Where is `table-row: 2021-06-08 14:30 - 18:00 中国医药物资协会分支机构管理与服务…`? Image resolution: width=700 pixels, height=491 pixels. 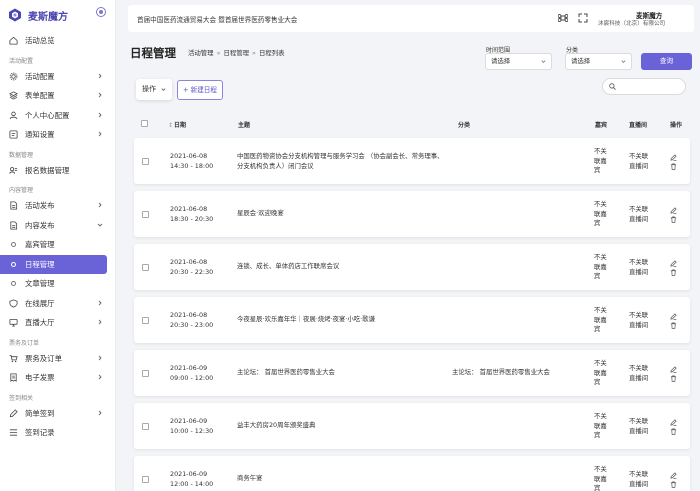
table-row: 2021-06-08 14:30 - 18:00 中国医药物资协会分支机构管理与服务… is located at coordinates (412, 161).